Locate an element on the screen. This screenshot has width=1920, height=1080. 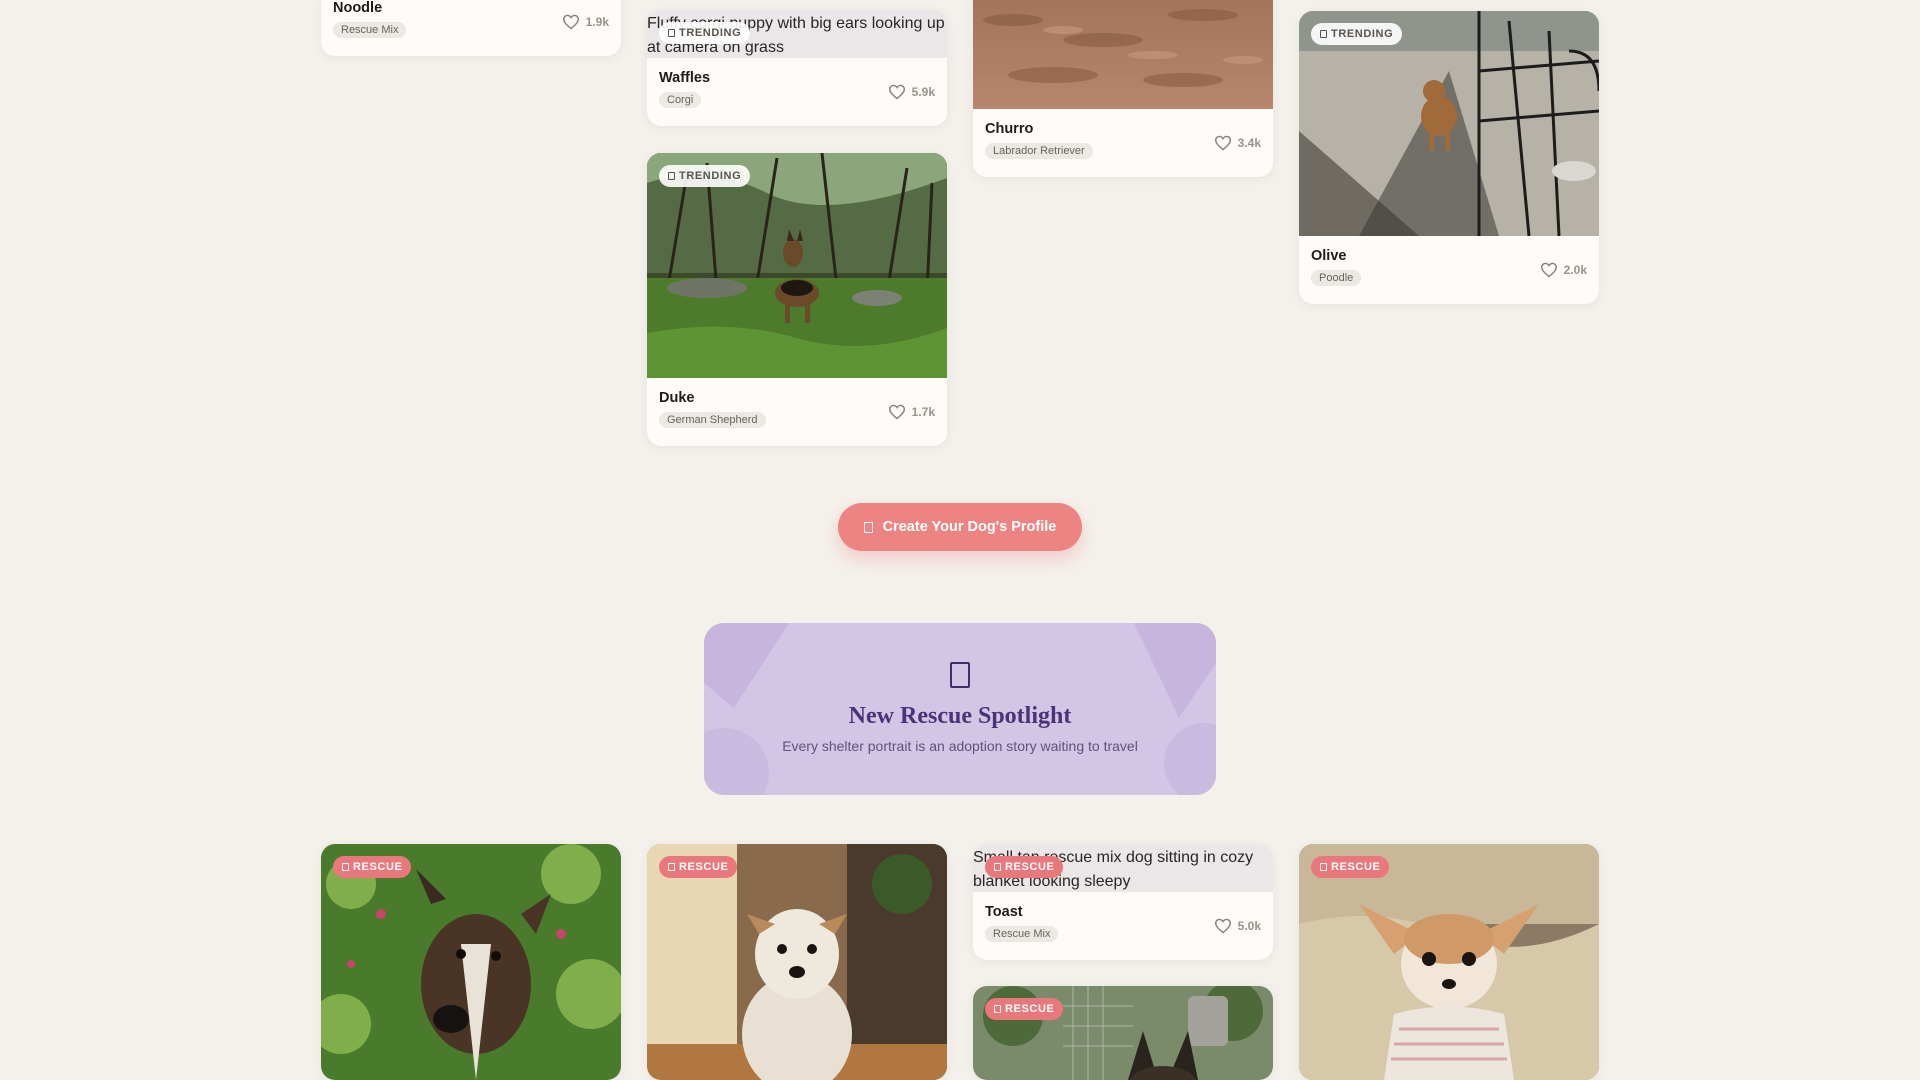
card-info: Duke German Shepherd 1.7k is located at coordinates (797, 412).